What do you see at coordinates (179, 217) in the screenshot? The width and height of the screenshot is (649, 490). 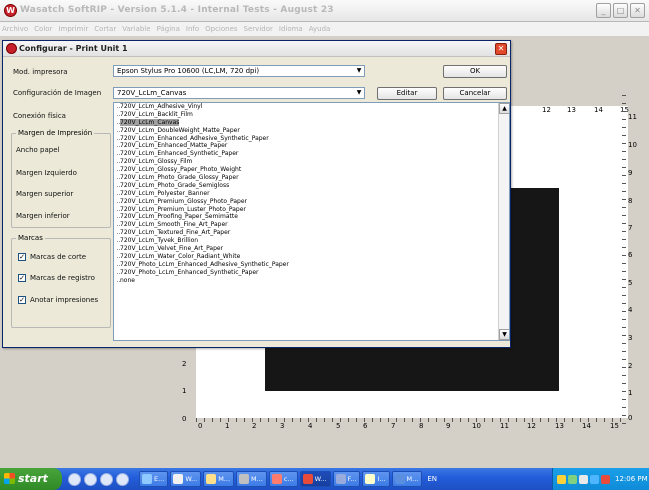 I see `dropdown-option-label: 720V_LcLm_Proofing_Paper_Semimatte` at bounding box center [179, 217].